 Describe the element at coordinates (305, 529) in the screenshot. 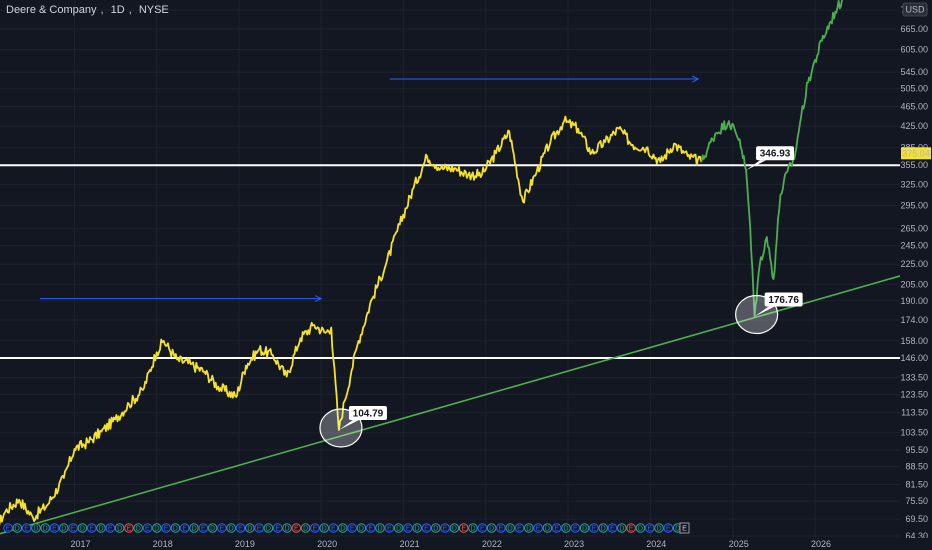

I see `event-label-32: D` at that location.